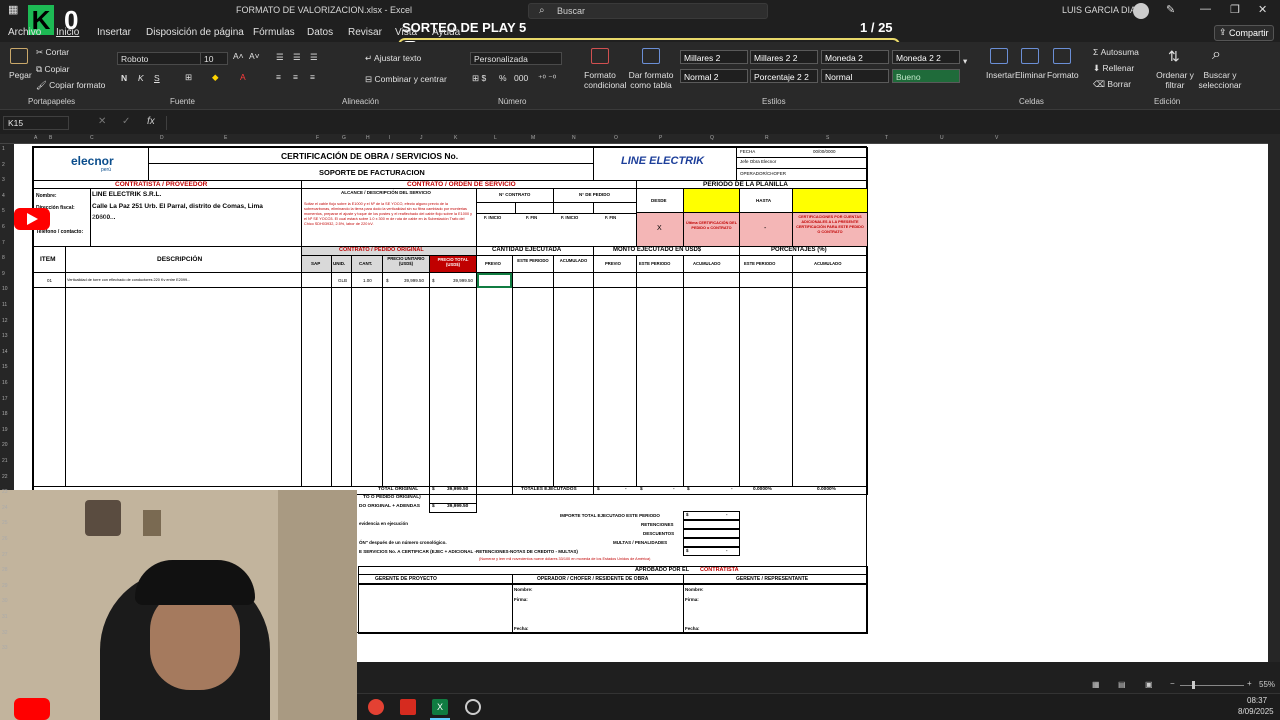 Image resolution: width=1280 pixels, height=720 pixels. What do you see at coordinates (574, 138) in the screenshot?
I see `column-header-N: N` at bounding box center [574, 138].